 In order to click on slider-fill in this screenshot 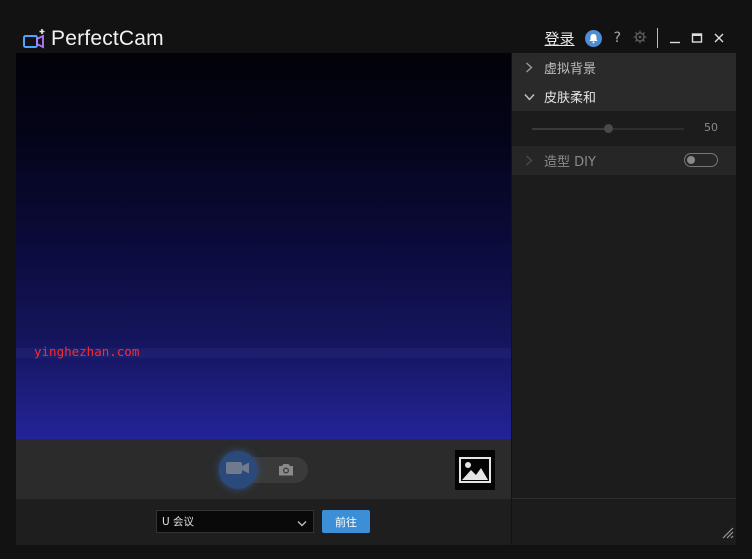, I will do `click(570, 129)`.